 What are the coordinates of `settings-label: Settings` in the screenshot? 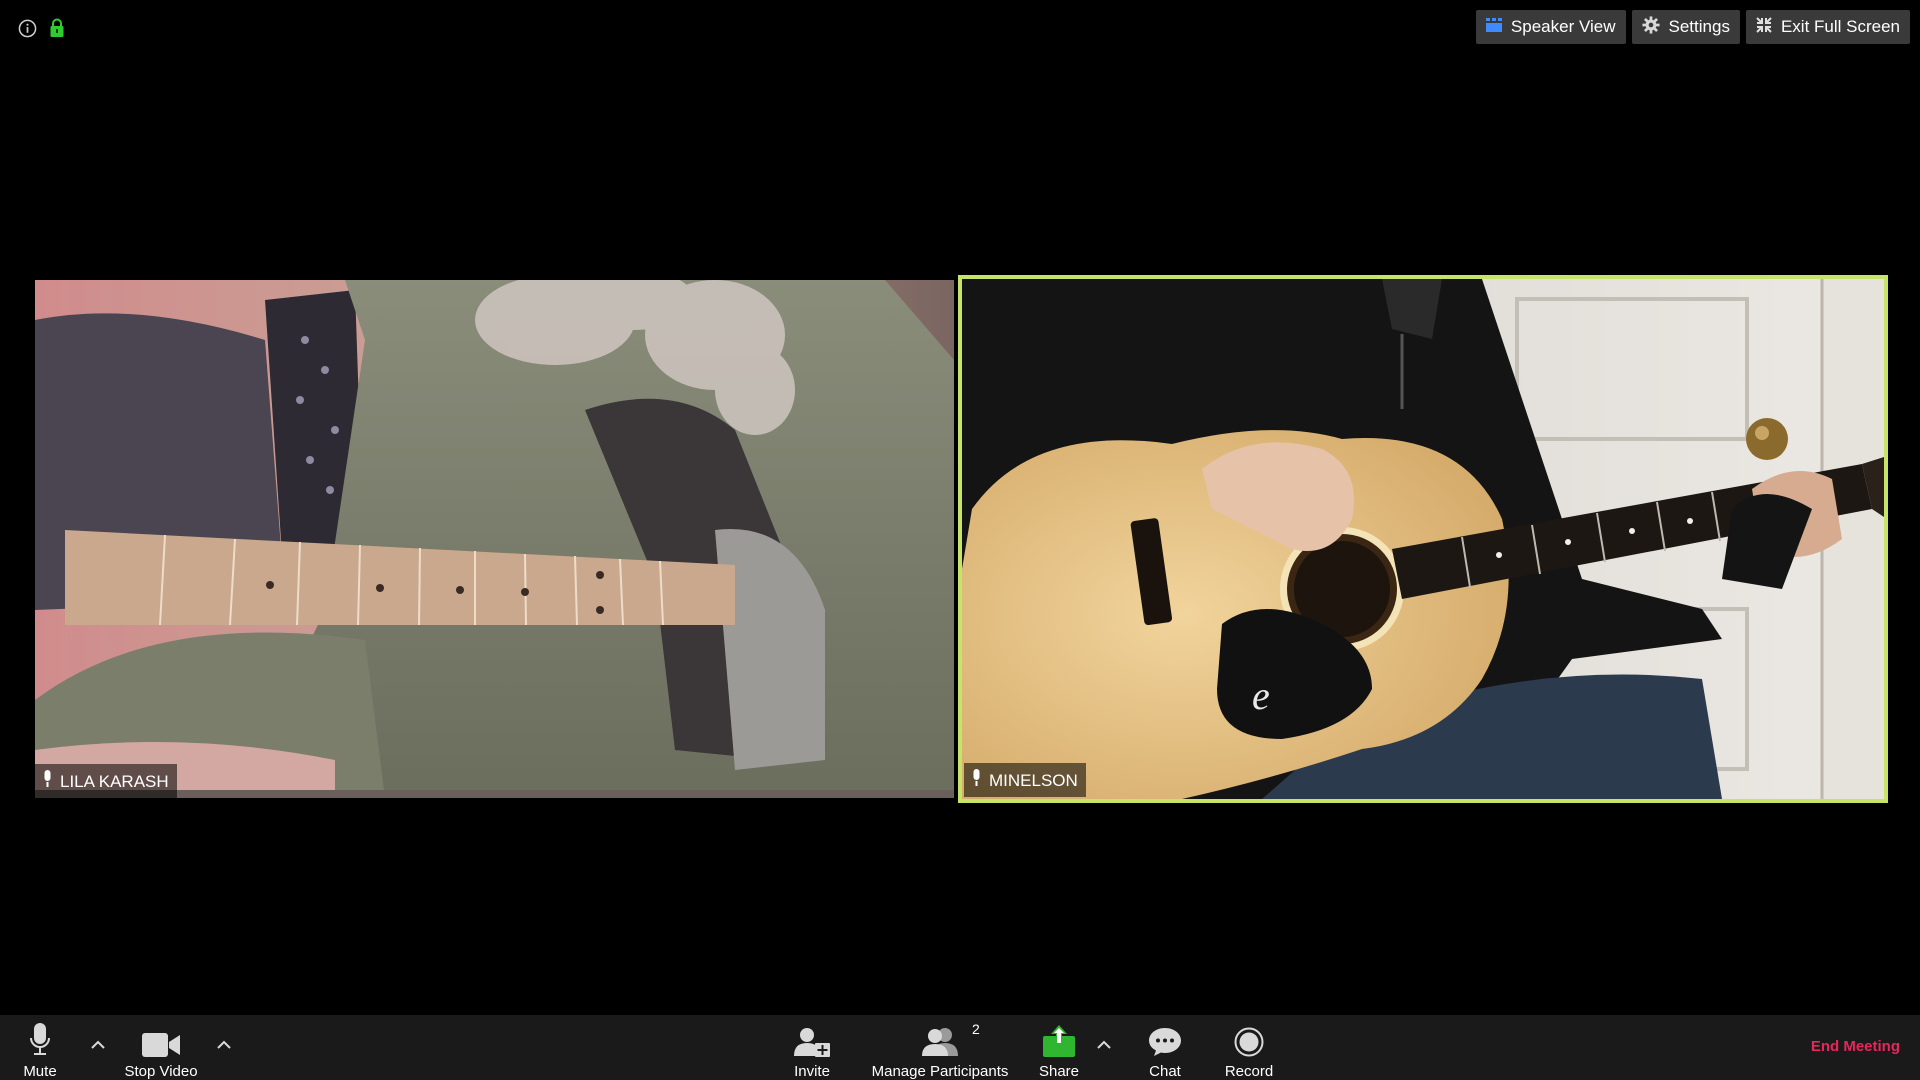 It's located at (1699, 26).